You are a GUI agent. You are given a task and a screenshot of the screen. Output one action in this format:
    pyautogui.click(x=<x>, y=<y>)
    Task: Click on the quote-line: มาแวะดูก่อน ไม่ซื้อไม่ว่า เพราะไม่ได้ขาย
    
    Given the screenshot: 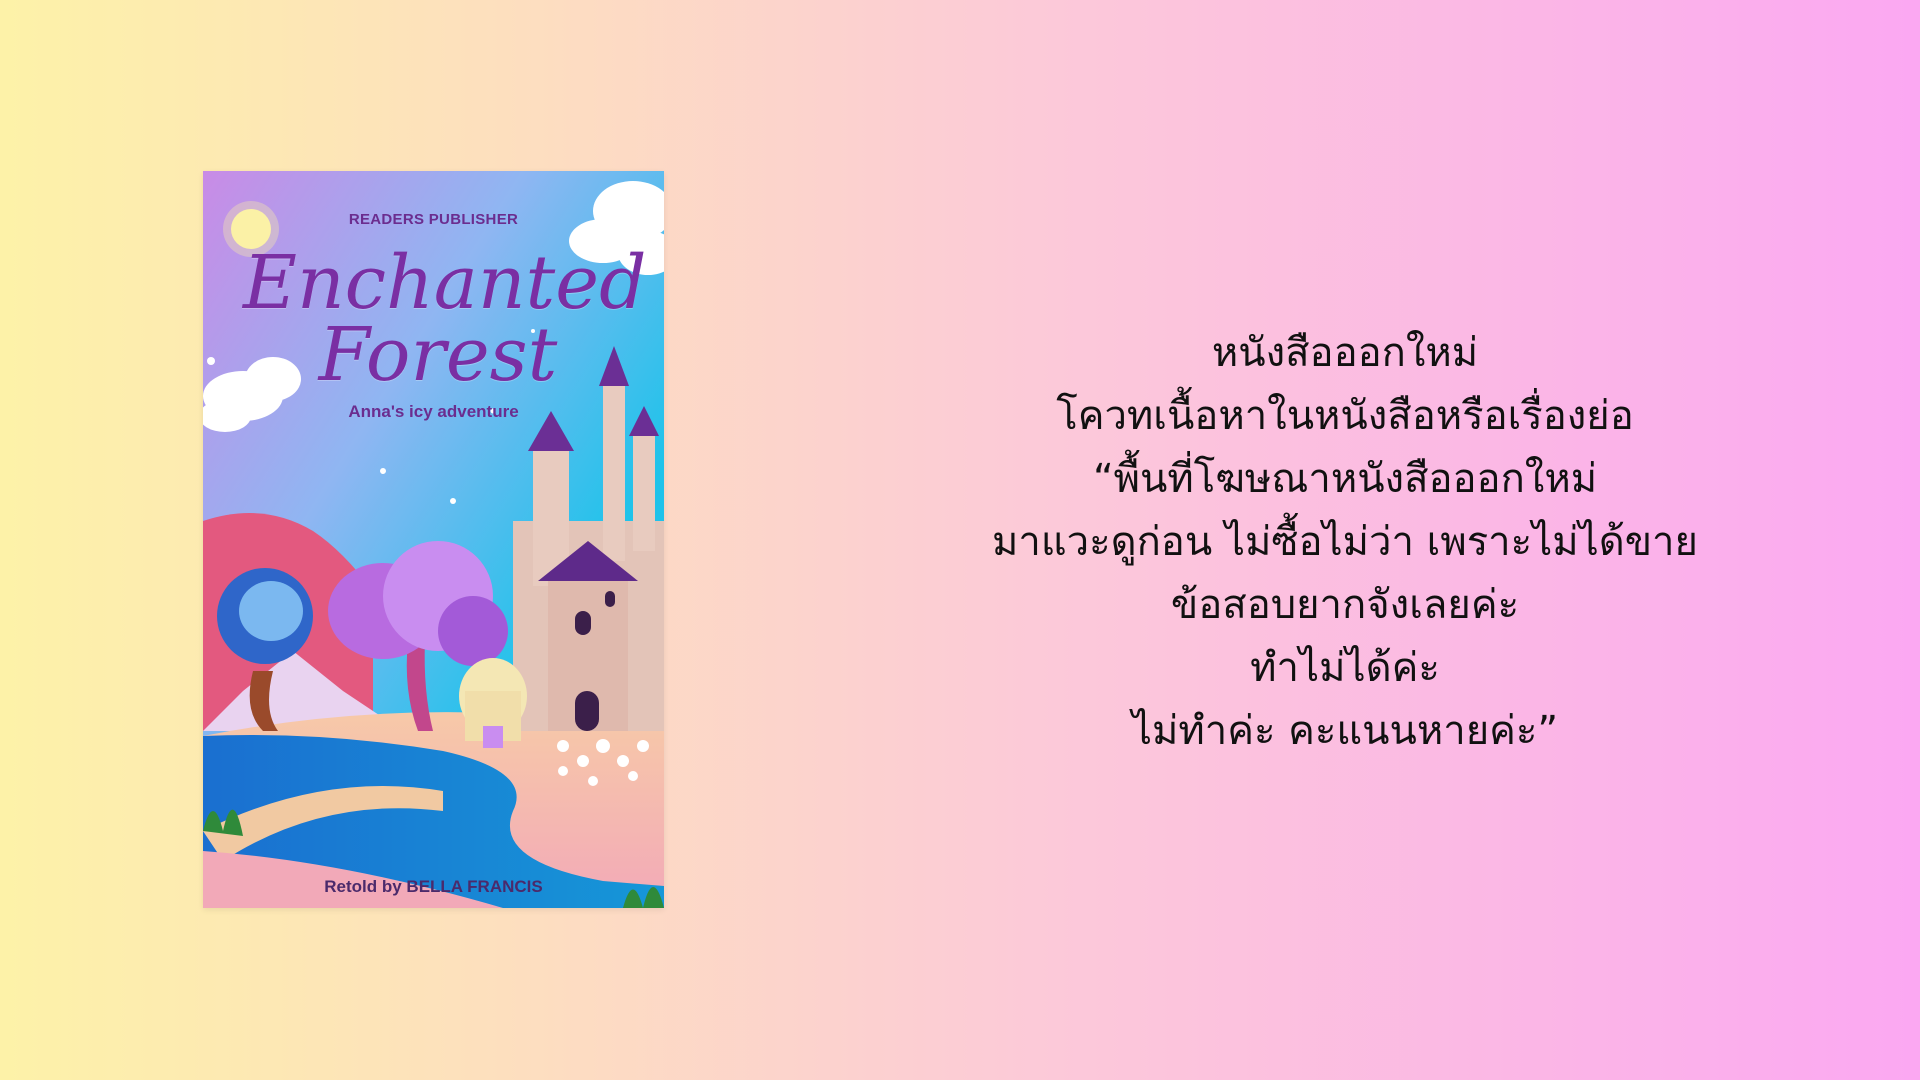 What is the action you would take?
    pyautogui.click(x=1345, y=542)
    